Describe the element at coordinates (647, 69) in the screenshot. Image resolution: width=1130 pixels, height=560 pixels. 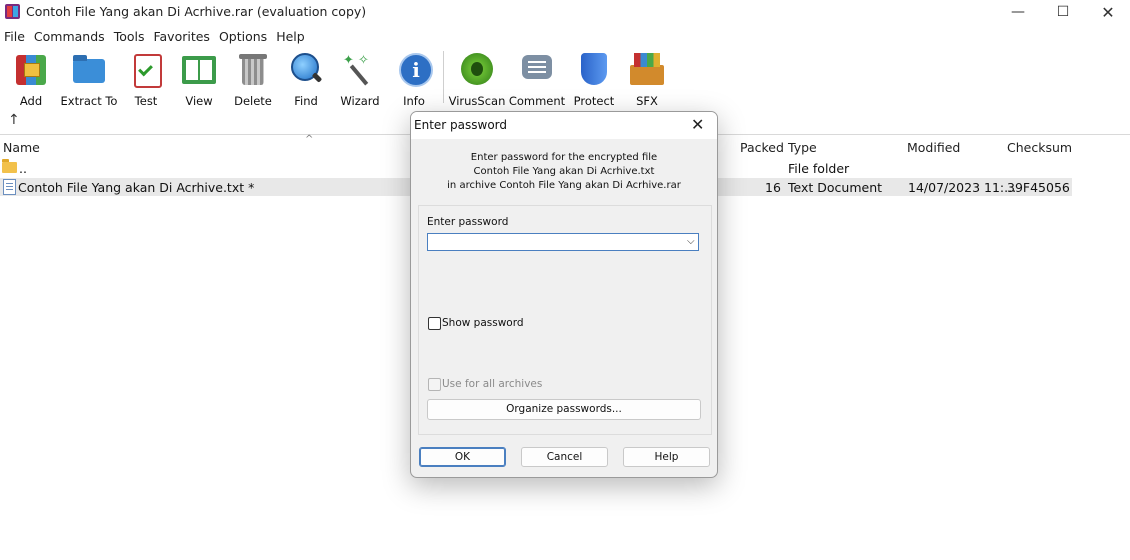
I see `sfx-box-icon` at that location.